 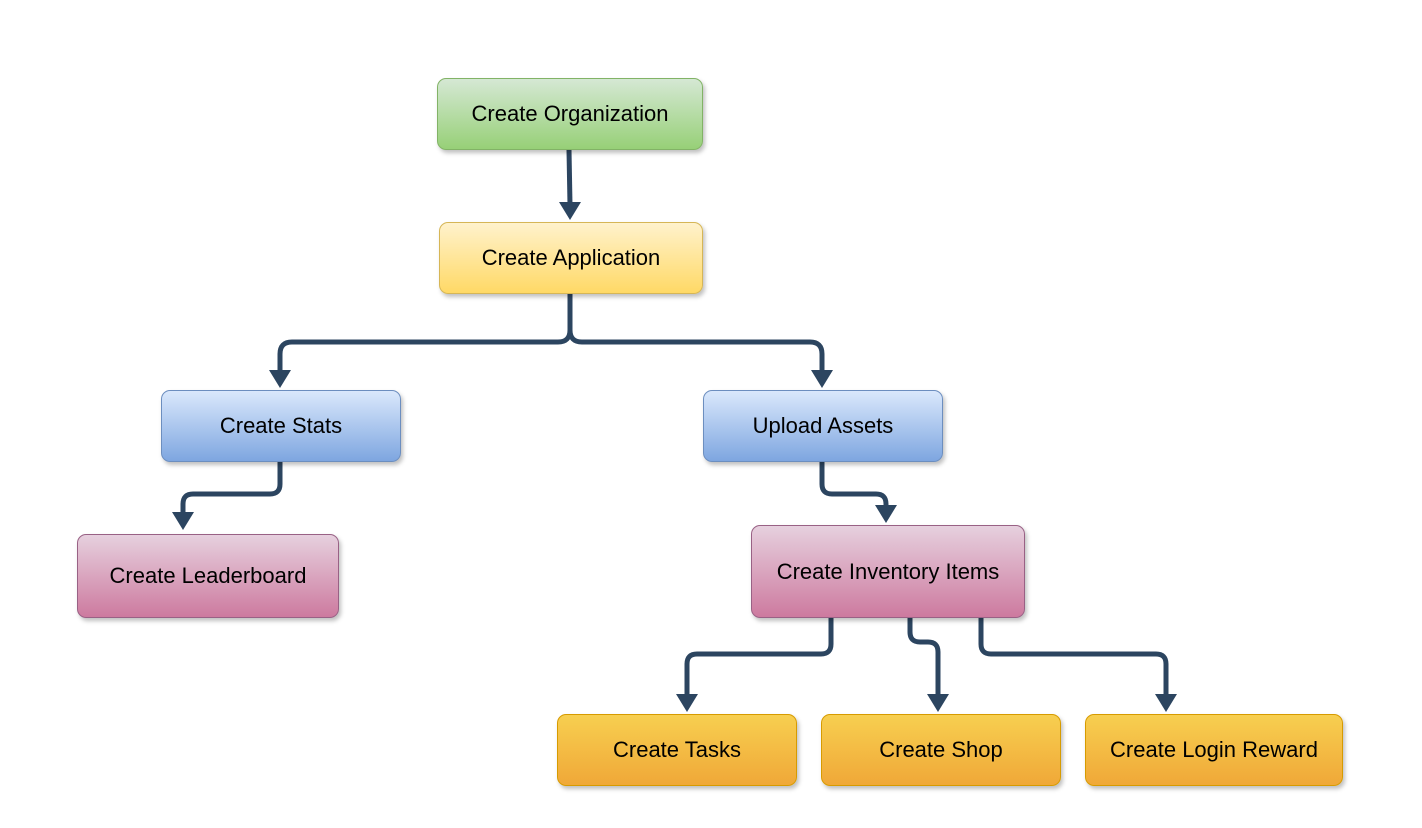 I want to click on node-create-application: Create Application, so click(x=571, y=258).